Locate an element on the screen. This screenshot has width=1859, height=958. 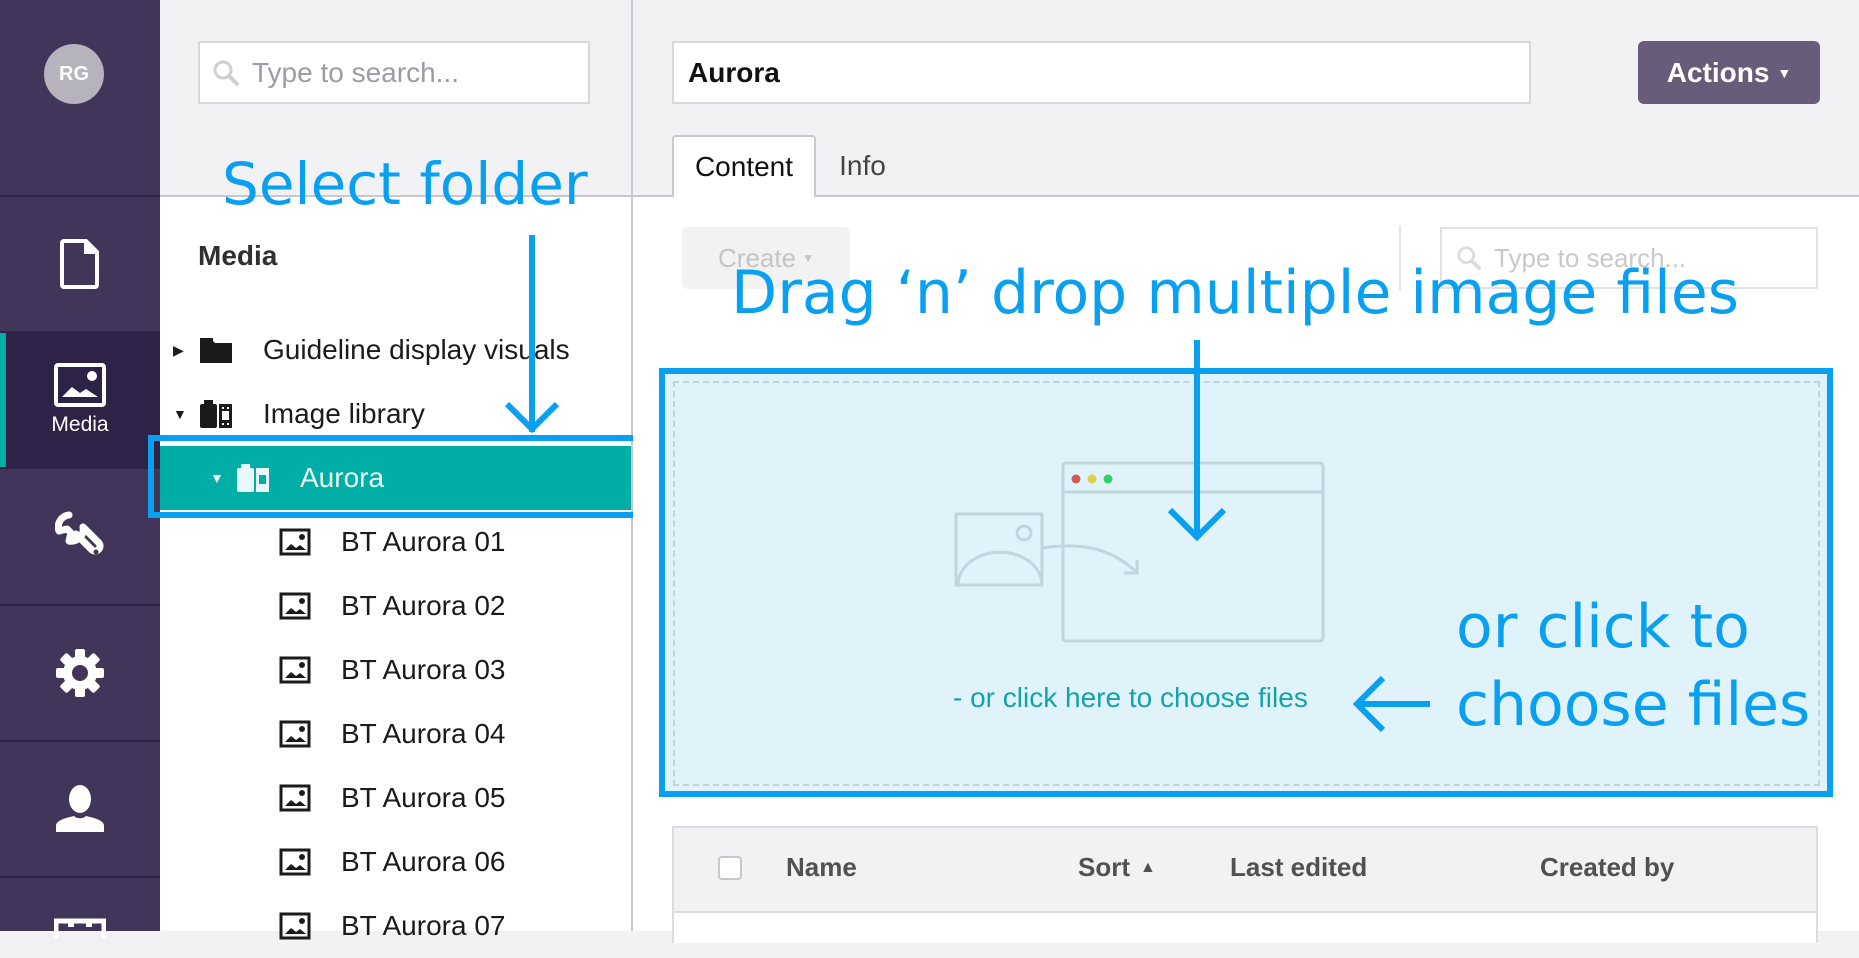
tree-item: BT Aurora 02 is located at coordinates (395, 606).